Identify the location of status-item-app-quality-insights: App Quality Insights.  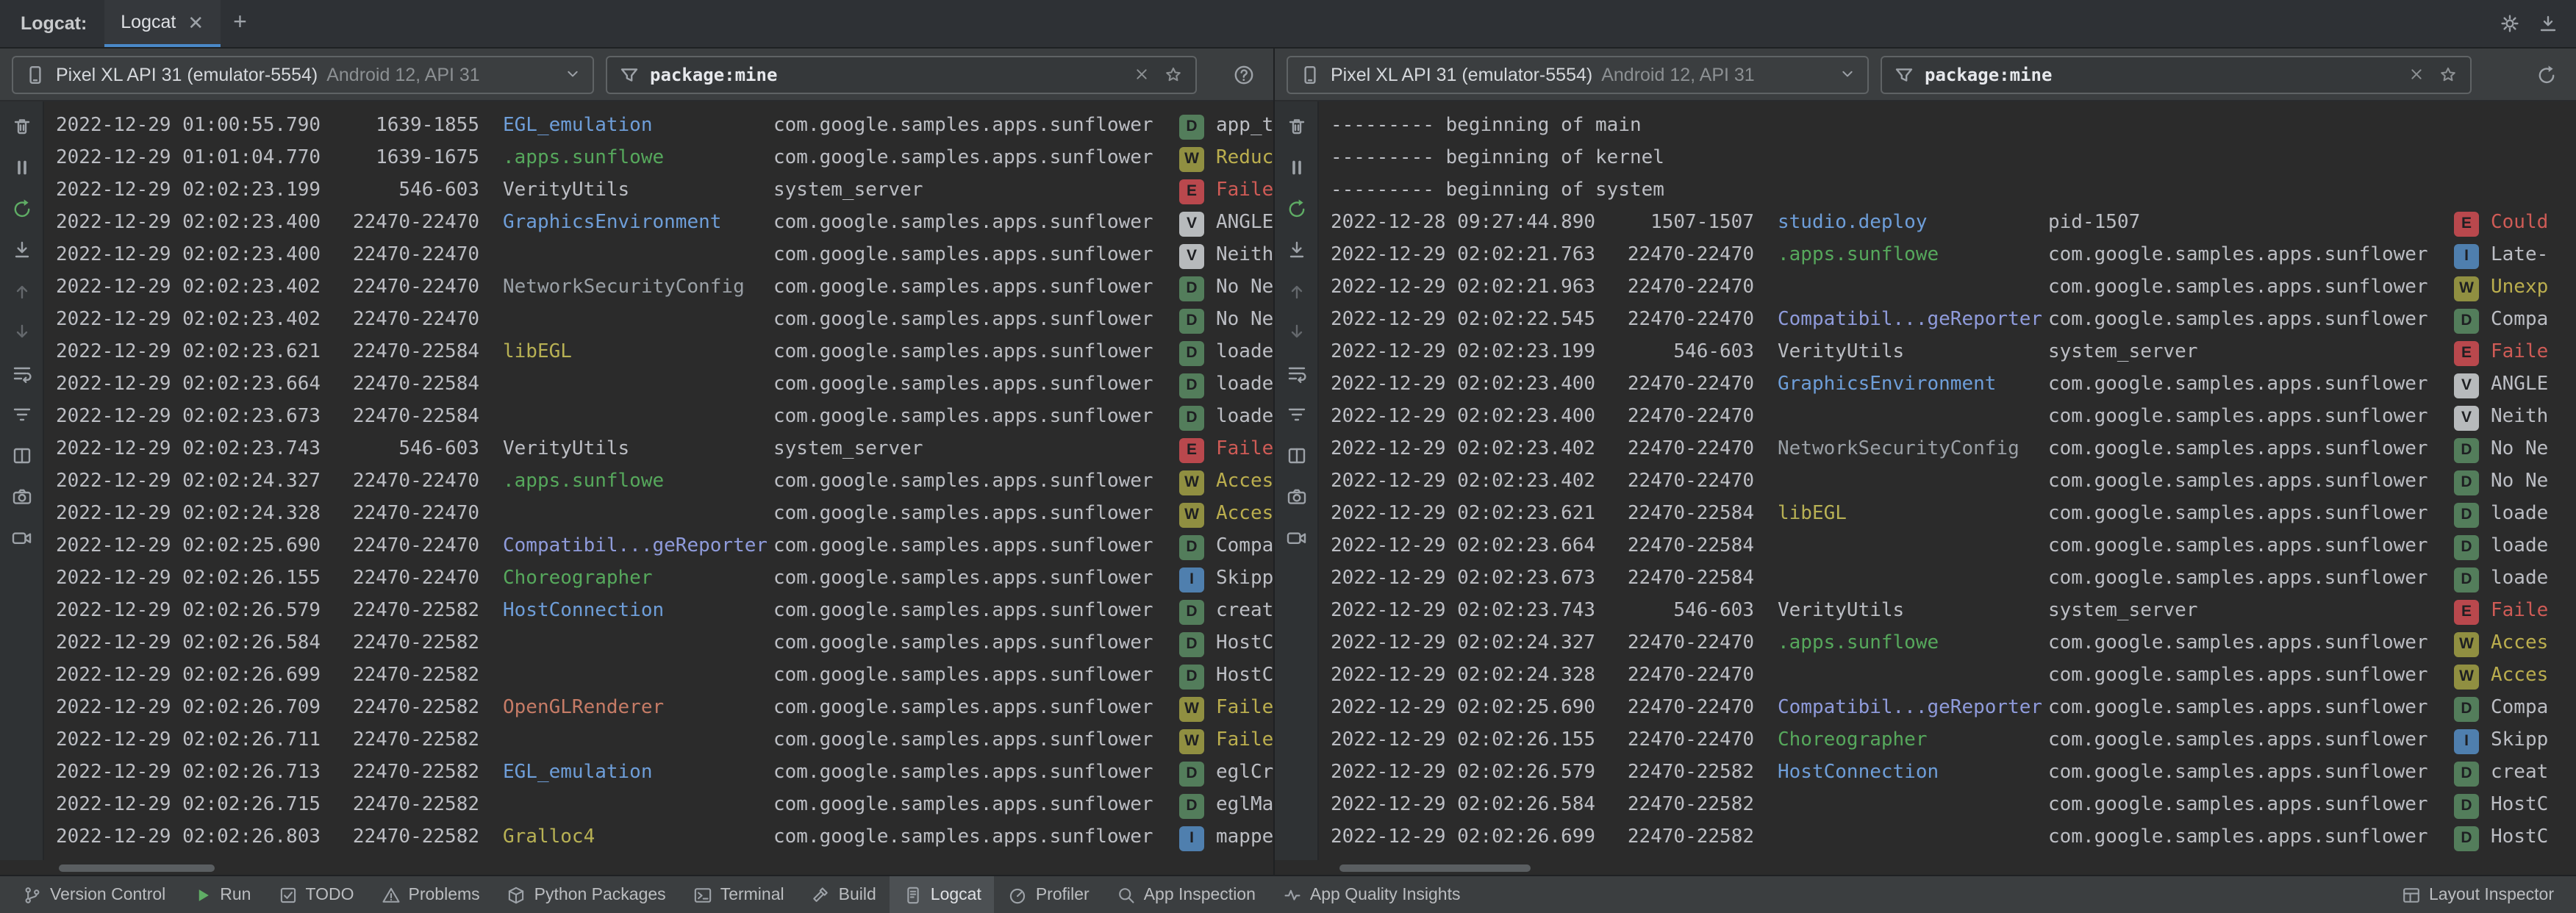
(1371, 895).